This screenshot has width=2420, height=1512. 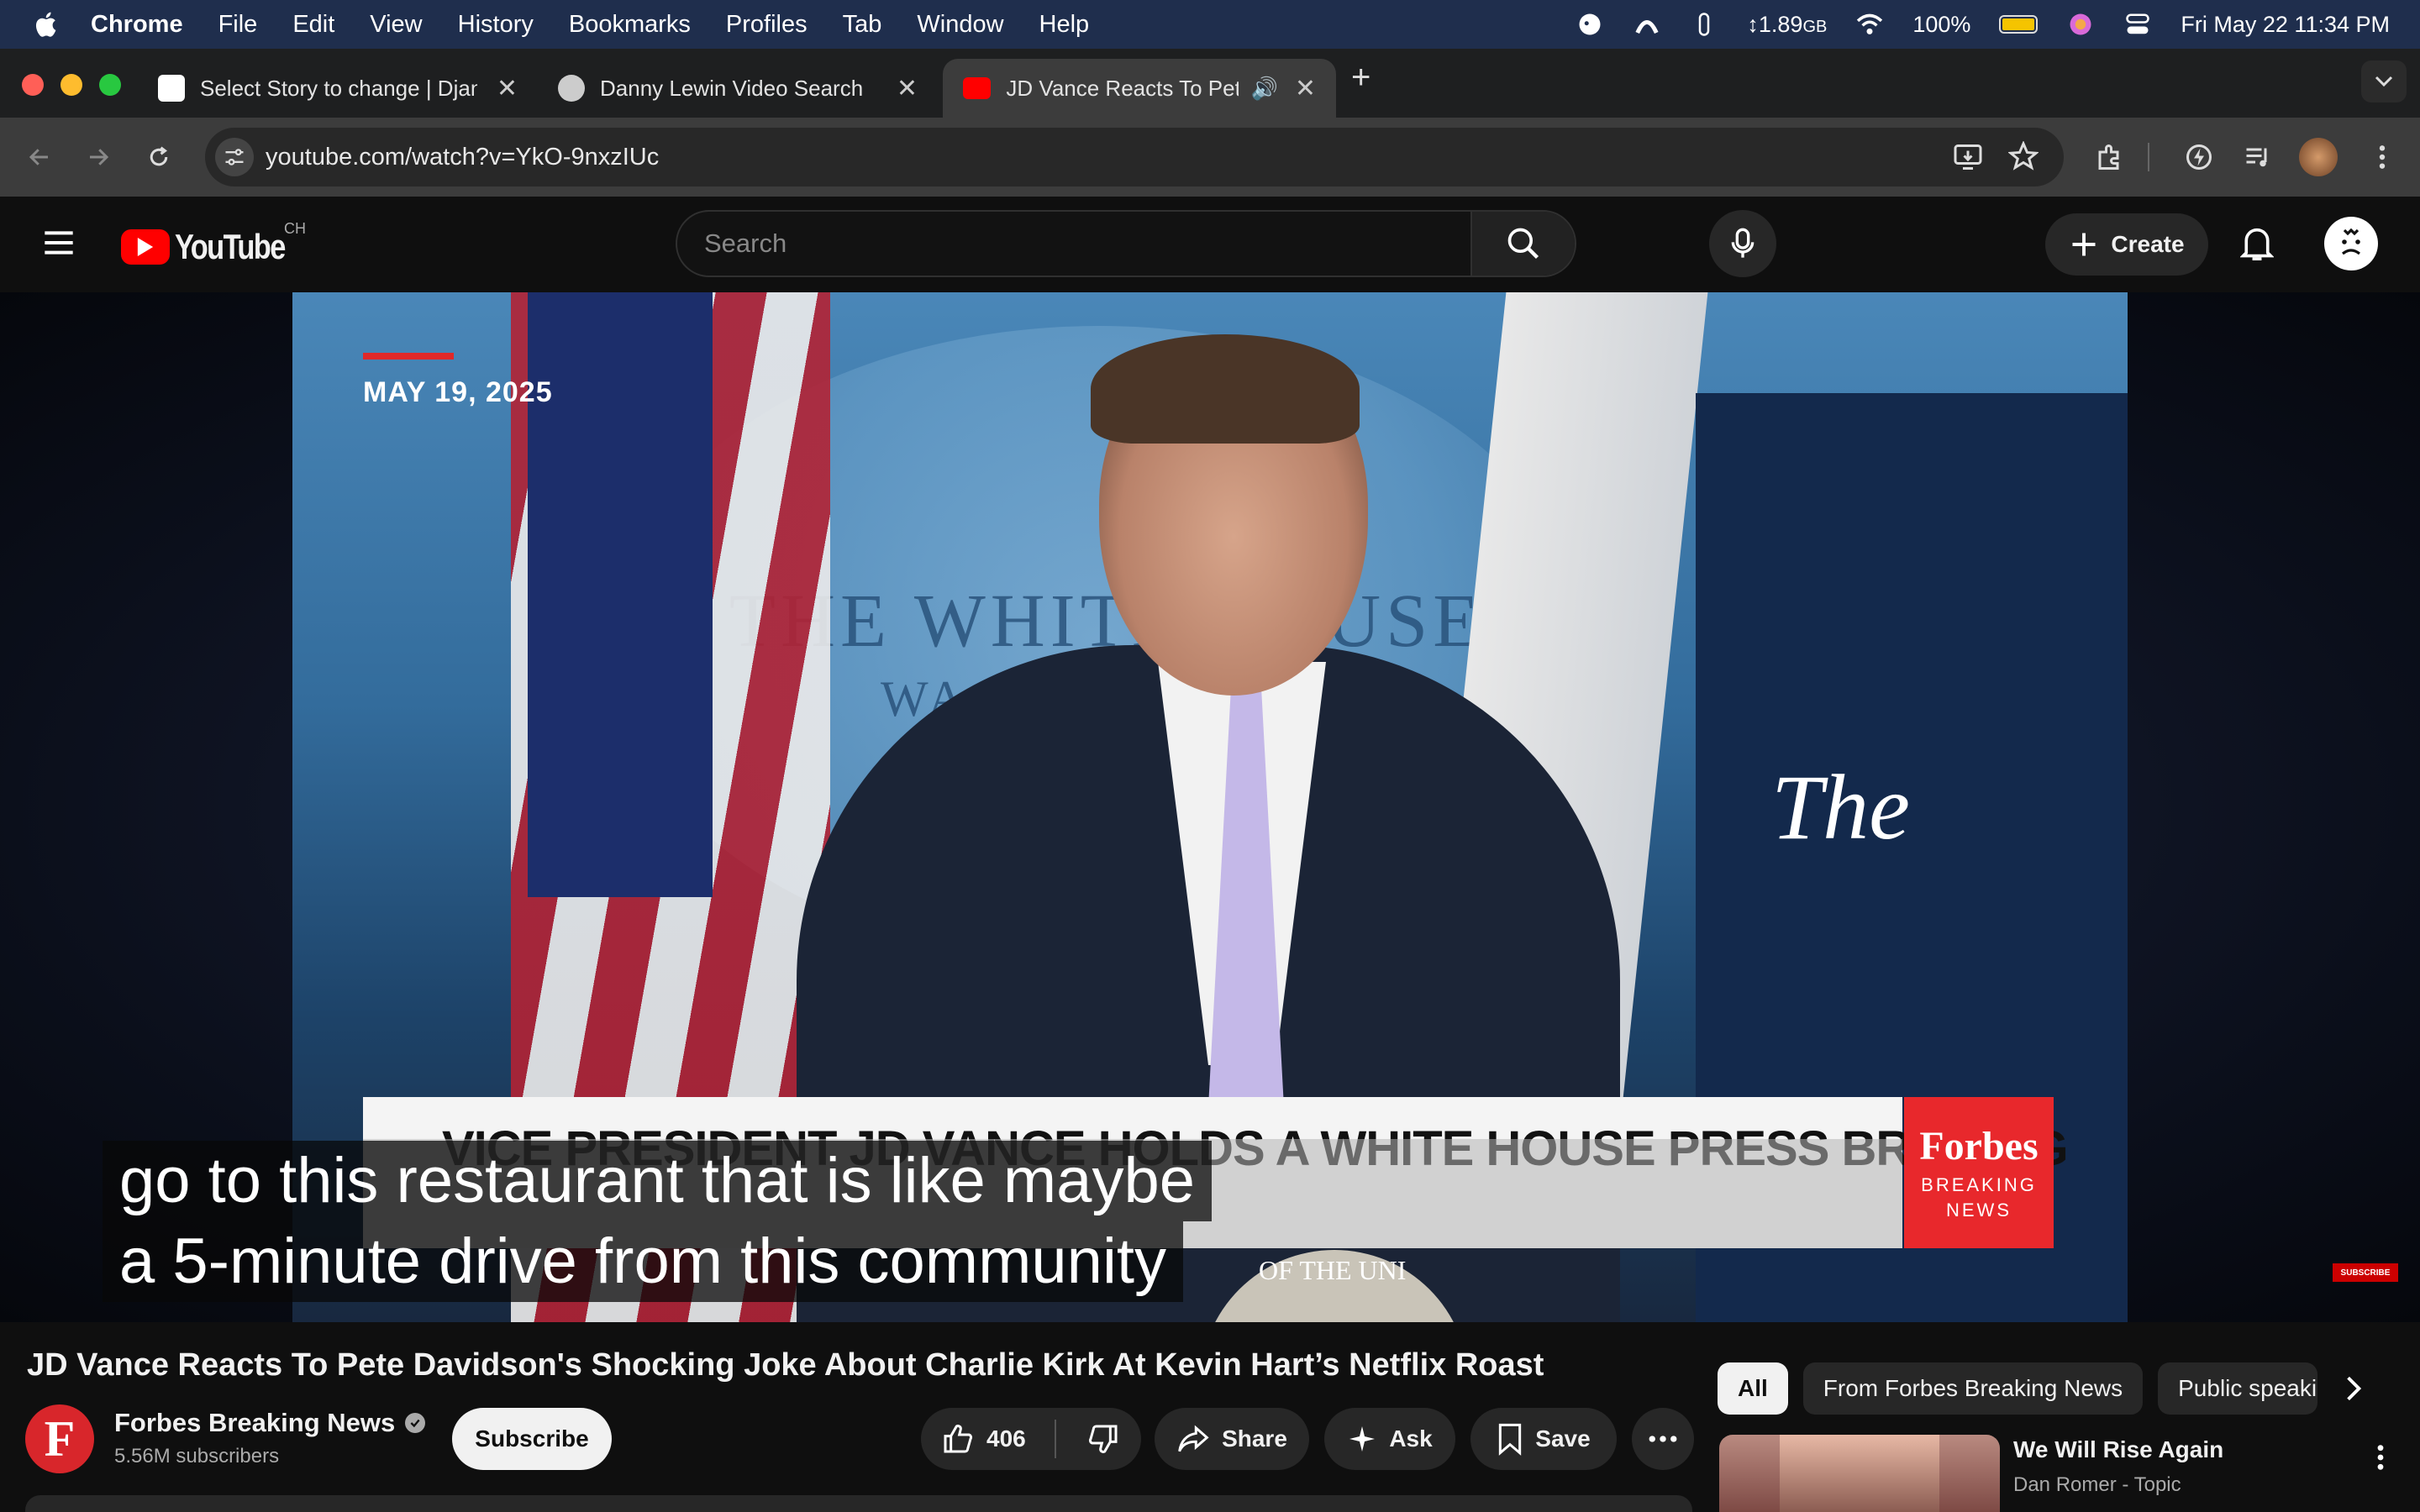 I want to click on menu-tab: Tab, so click(x=863, y=25).